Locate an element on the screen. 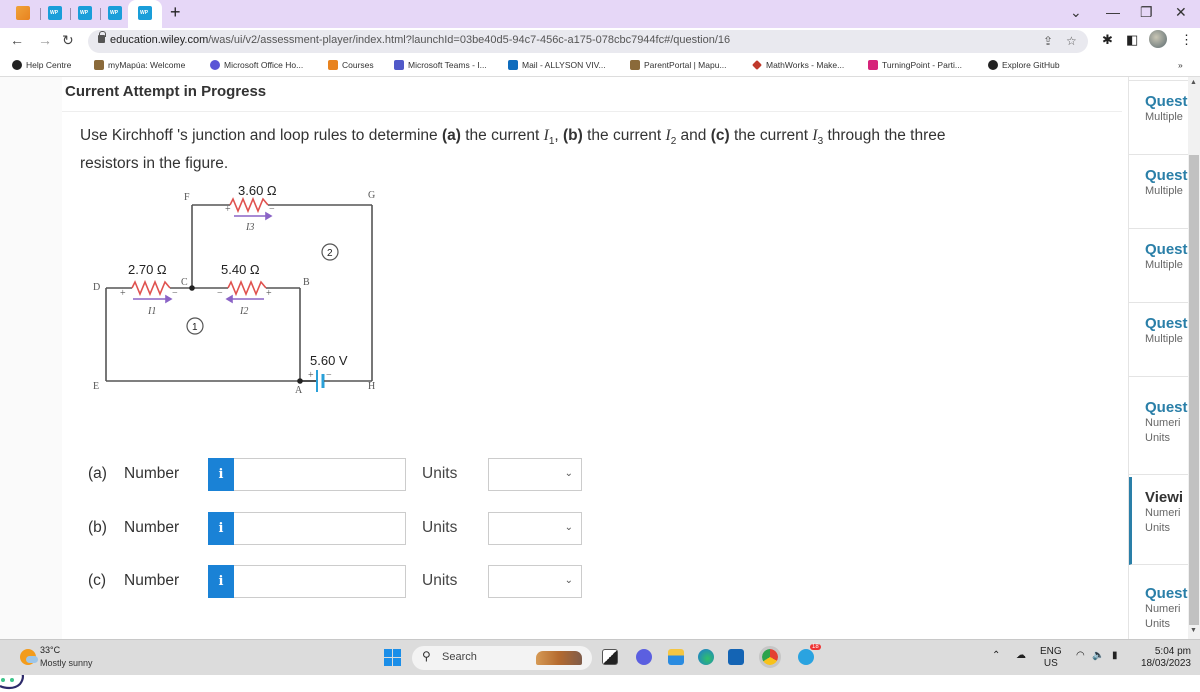  scroll-down-icon: ▼ is located at coordinates (1193, 630).